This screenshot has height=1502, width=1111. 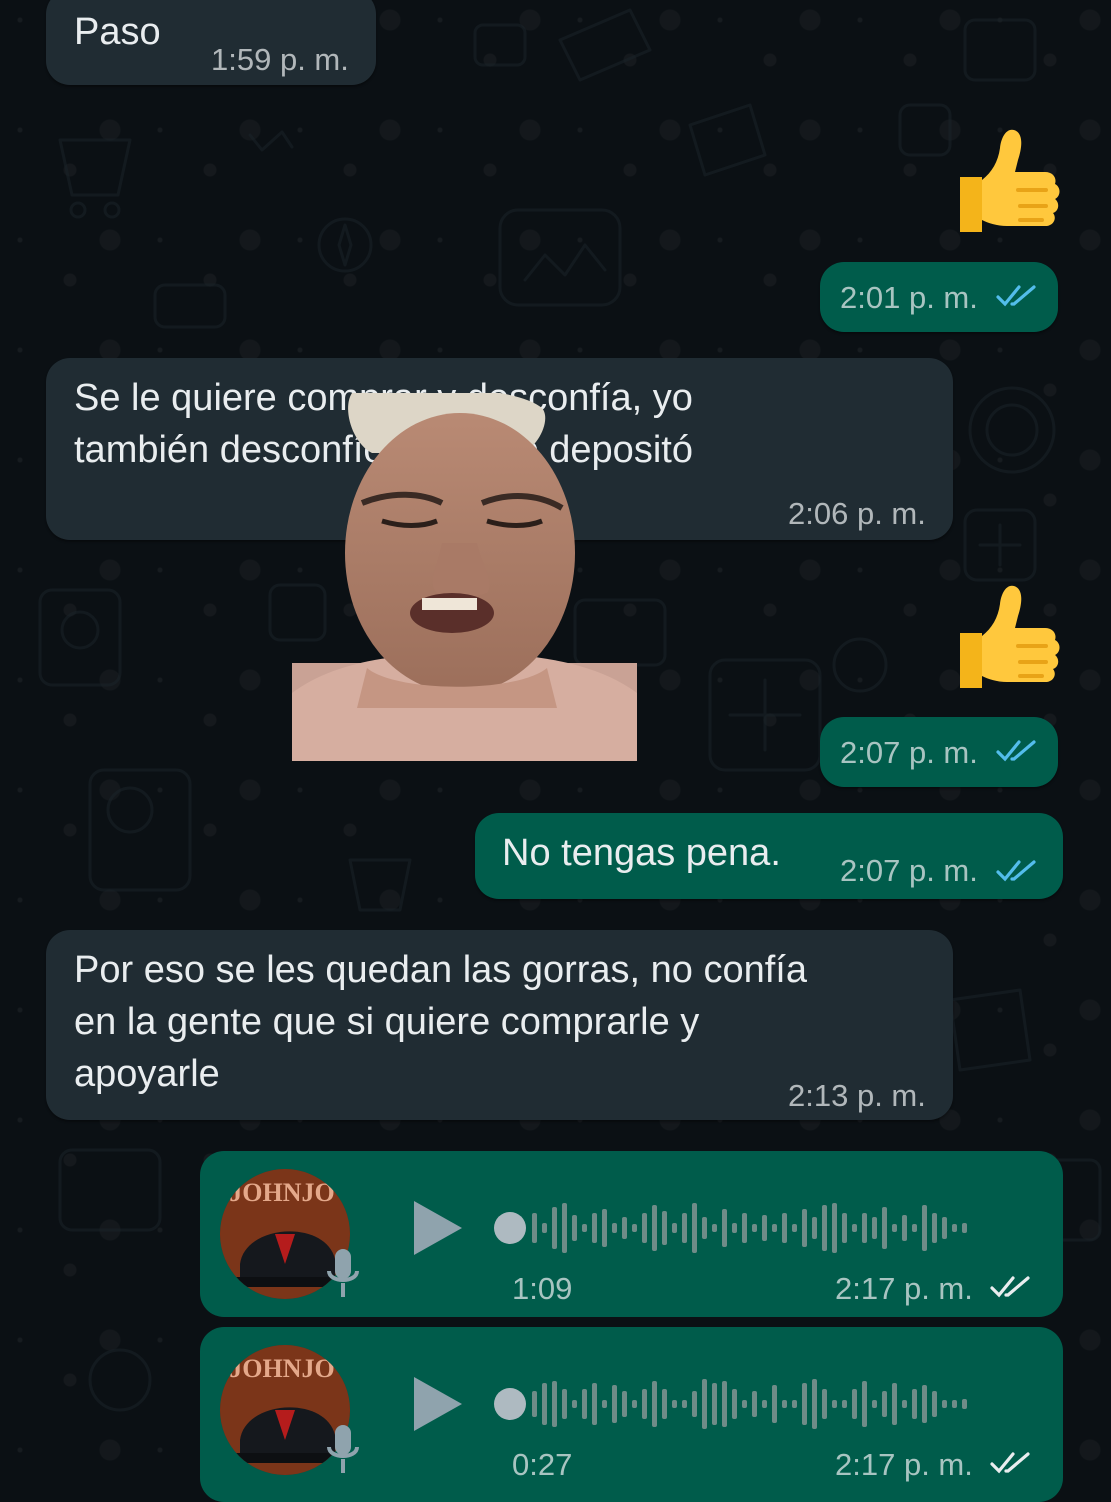 I want to click on message-bubble-outgoing: No tengas pena. 2:07 p. m., so click(x=769, y=856).